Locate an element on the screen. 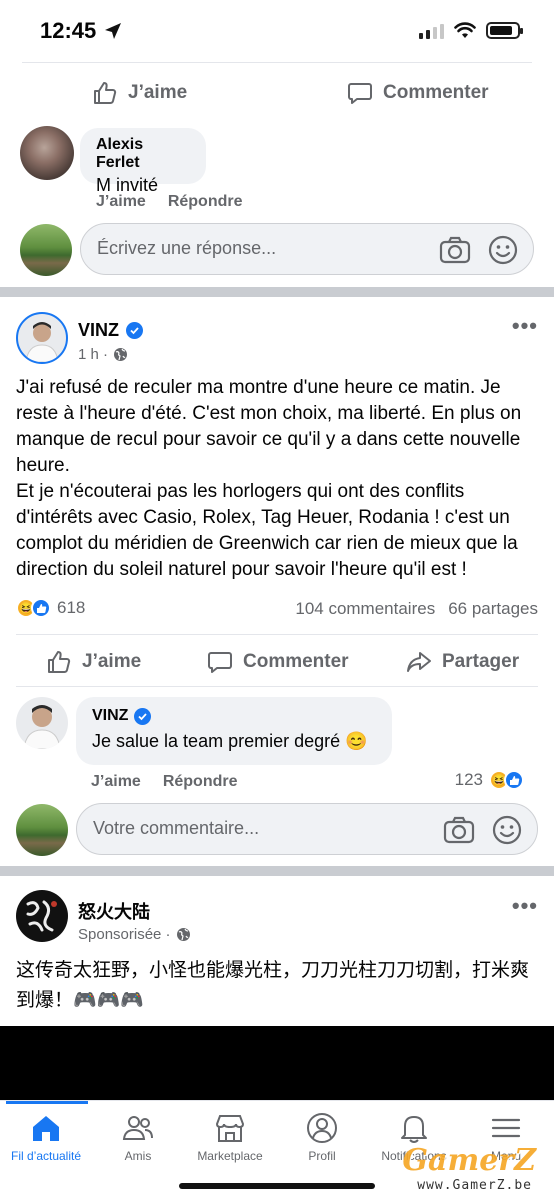  tab-friends: Amis is located at coordinates (138, 1137).